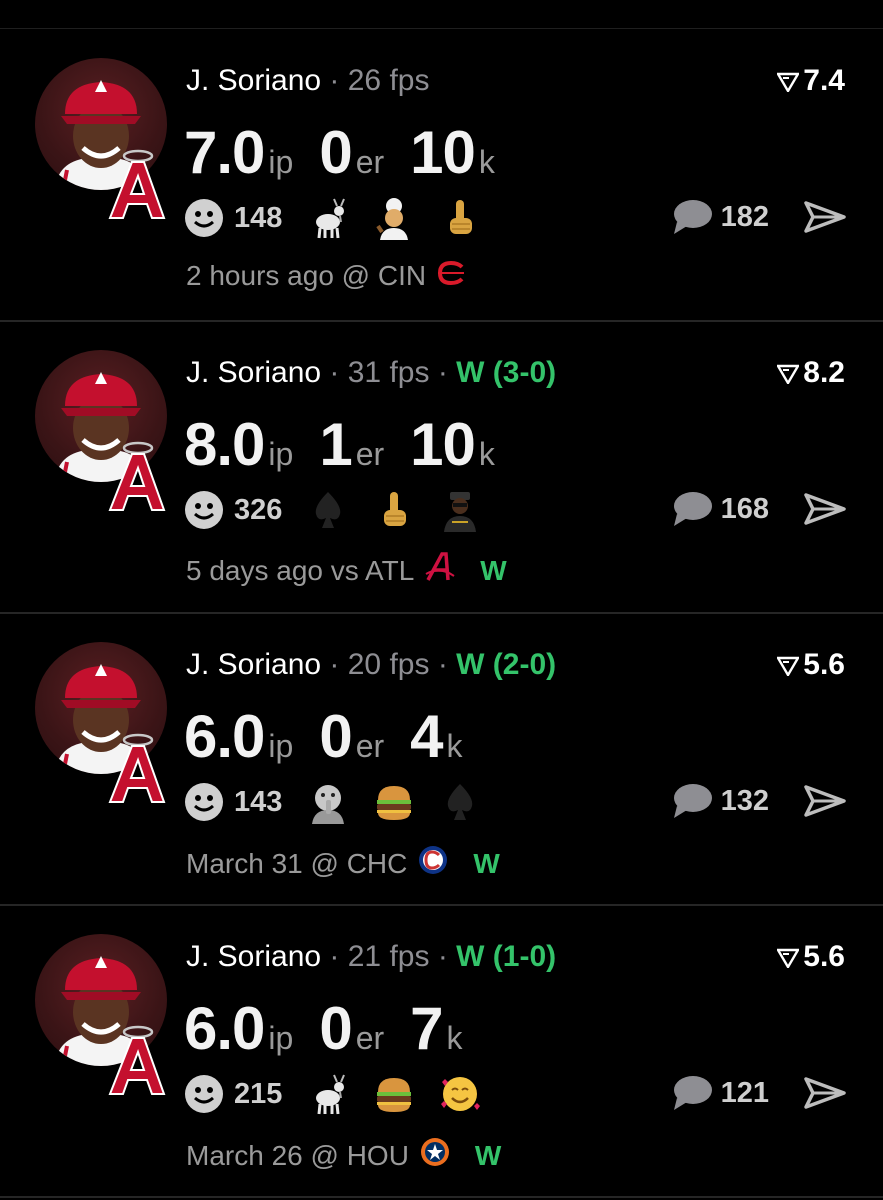 The image size is (883, 1200). I want to click on score-badge: 7.4, so click(810, 81).